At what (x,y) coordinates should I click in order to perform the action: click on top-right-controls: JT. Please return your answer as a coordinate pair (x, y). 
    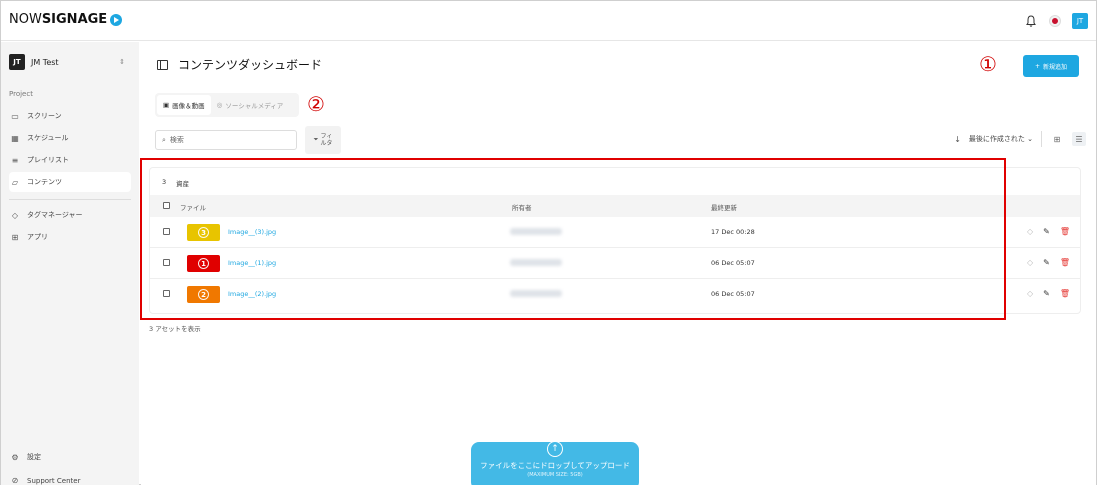
    Looking at the image, I should click on (1056, 21).